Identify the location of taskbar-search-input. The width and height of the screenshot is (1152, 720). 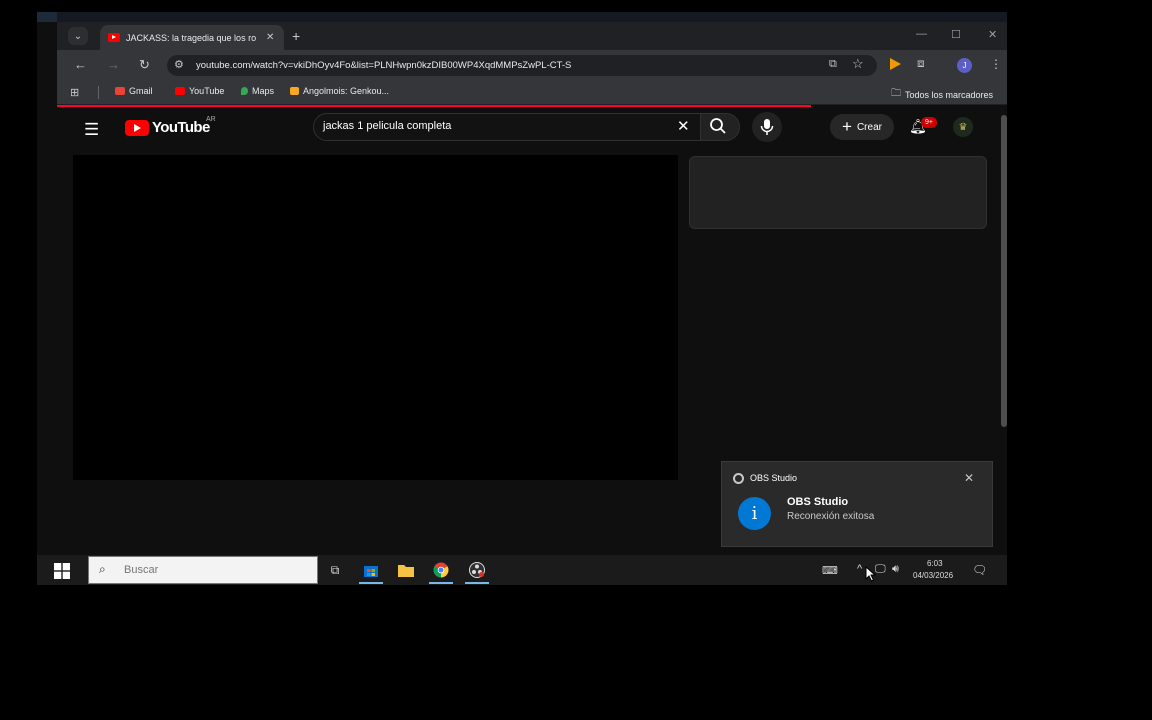
(203, 570).